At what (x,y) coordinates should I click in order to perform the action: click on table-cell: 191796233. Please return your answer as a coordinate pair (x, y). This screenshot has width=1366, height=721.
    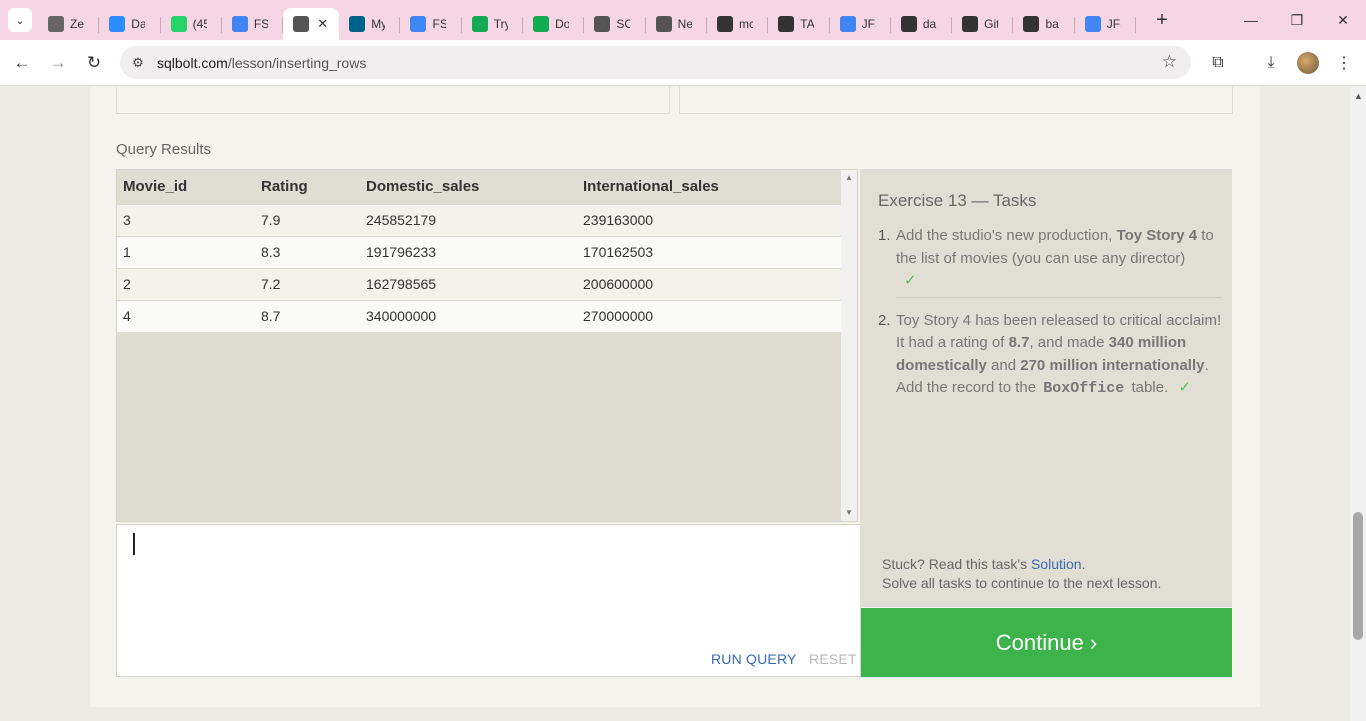
    Looking at the image, I should click on (468, 251).